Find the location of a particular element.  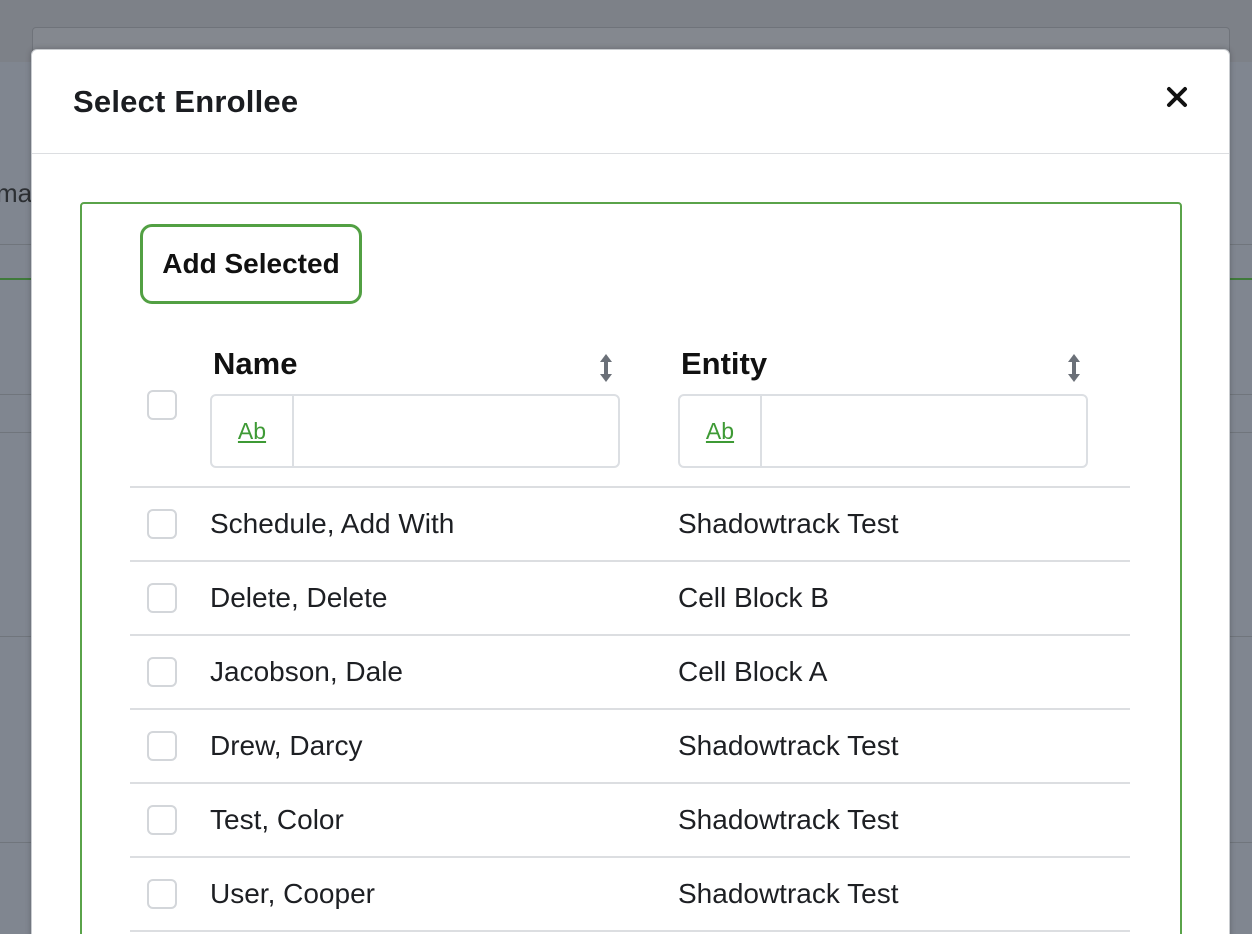

select-all-checkbox-wrapper is located at coordinates (162, 405).